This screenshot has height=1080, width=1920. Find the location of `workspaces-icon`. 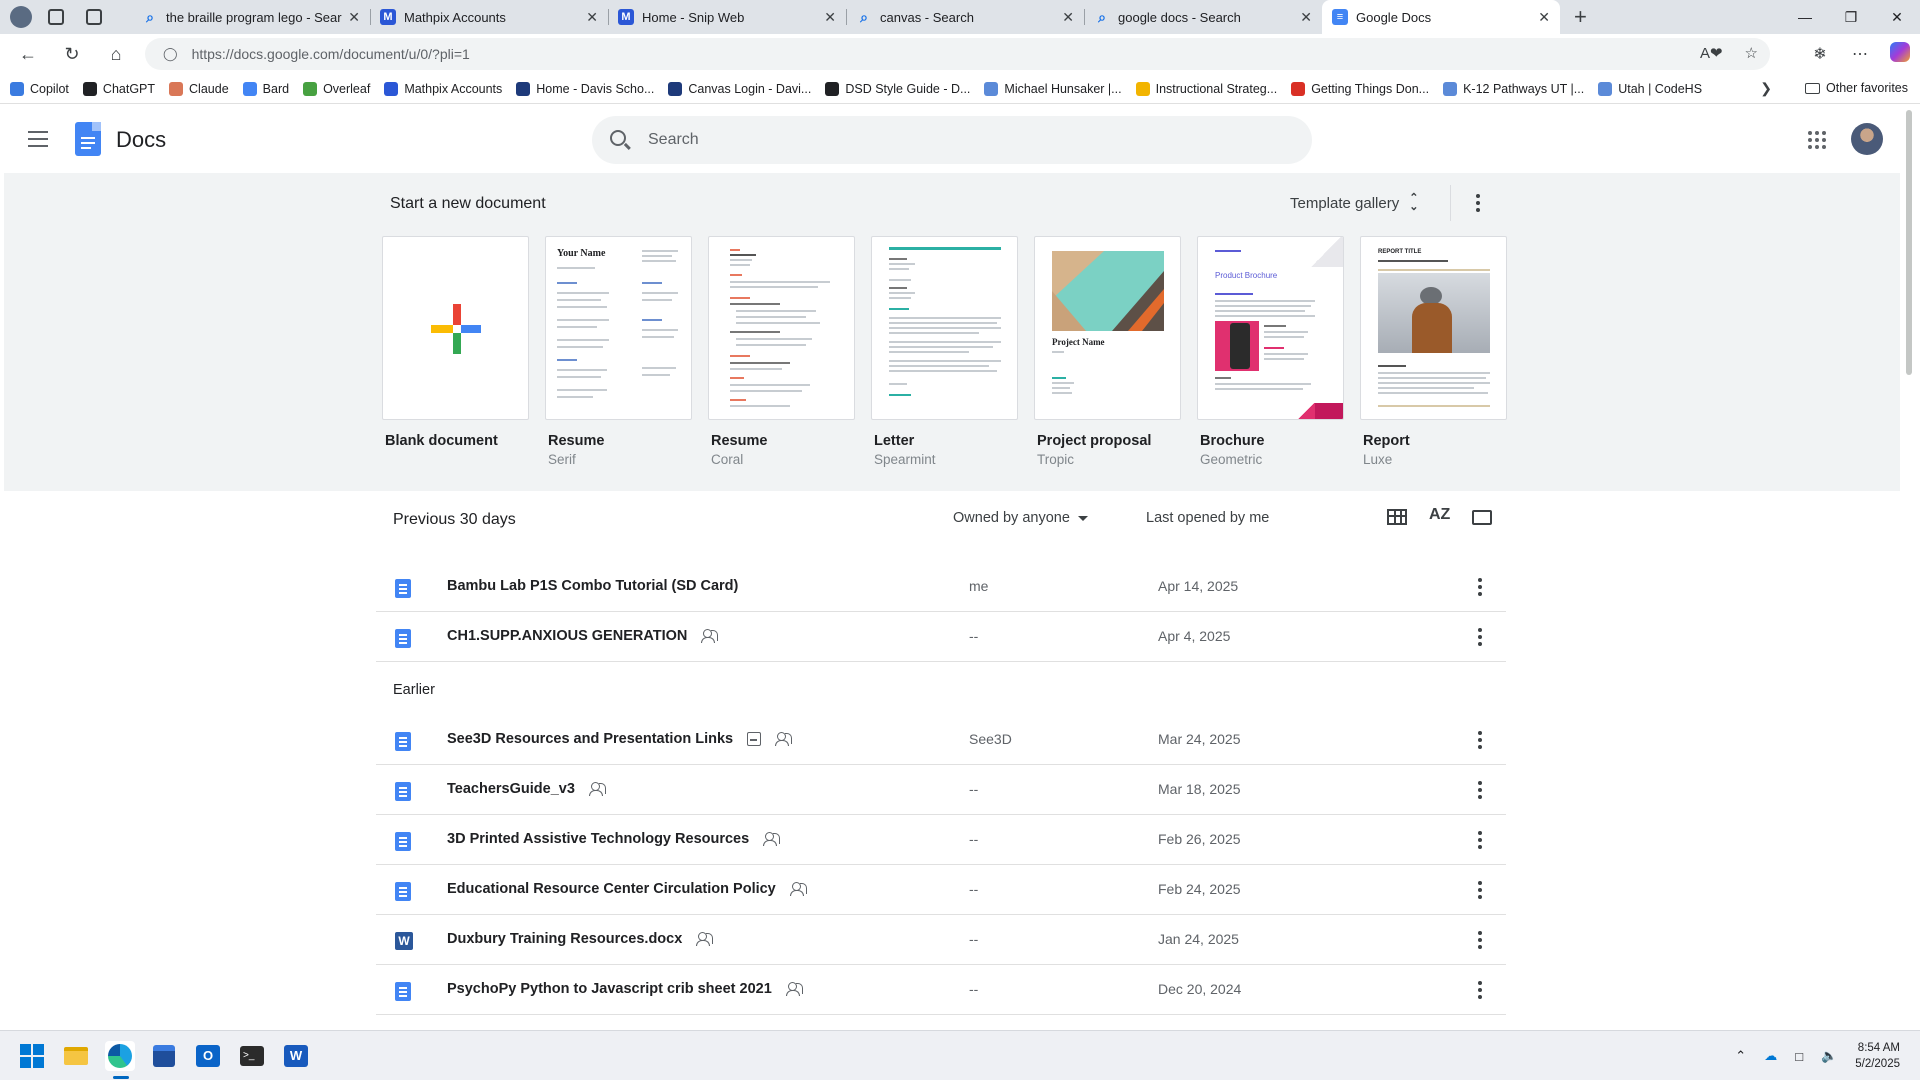

workspaces-icon is located at coordinates (56, 17).